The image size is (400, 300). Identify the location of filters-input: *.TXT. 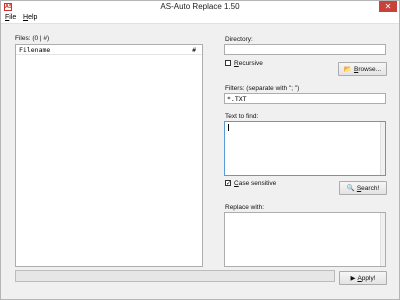
(305, 98).